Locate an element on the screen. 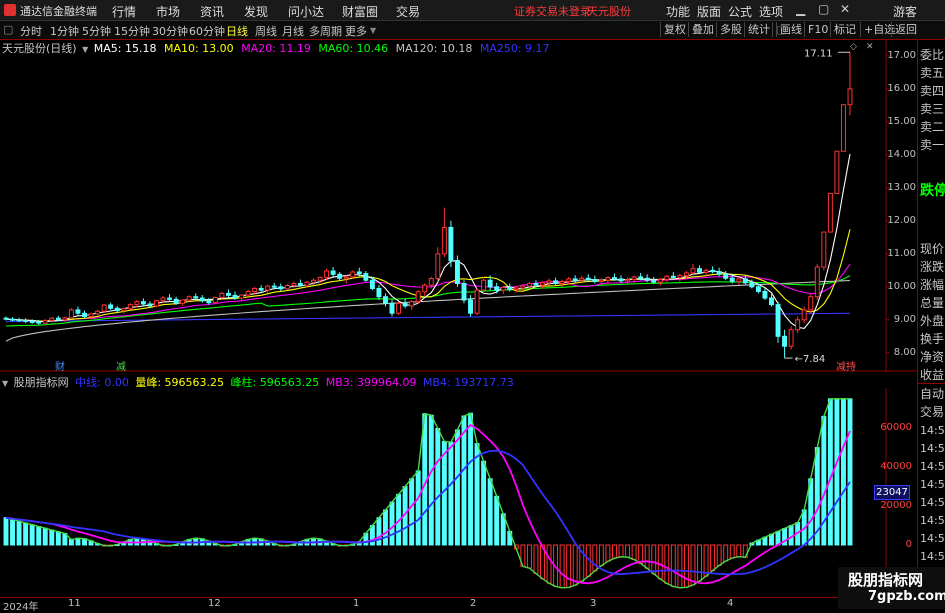  toolbar-square-icon: ▢ is located at coordinates (8, 29).